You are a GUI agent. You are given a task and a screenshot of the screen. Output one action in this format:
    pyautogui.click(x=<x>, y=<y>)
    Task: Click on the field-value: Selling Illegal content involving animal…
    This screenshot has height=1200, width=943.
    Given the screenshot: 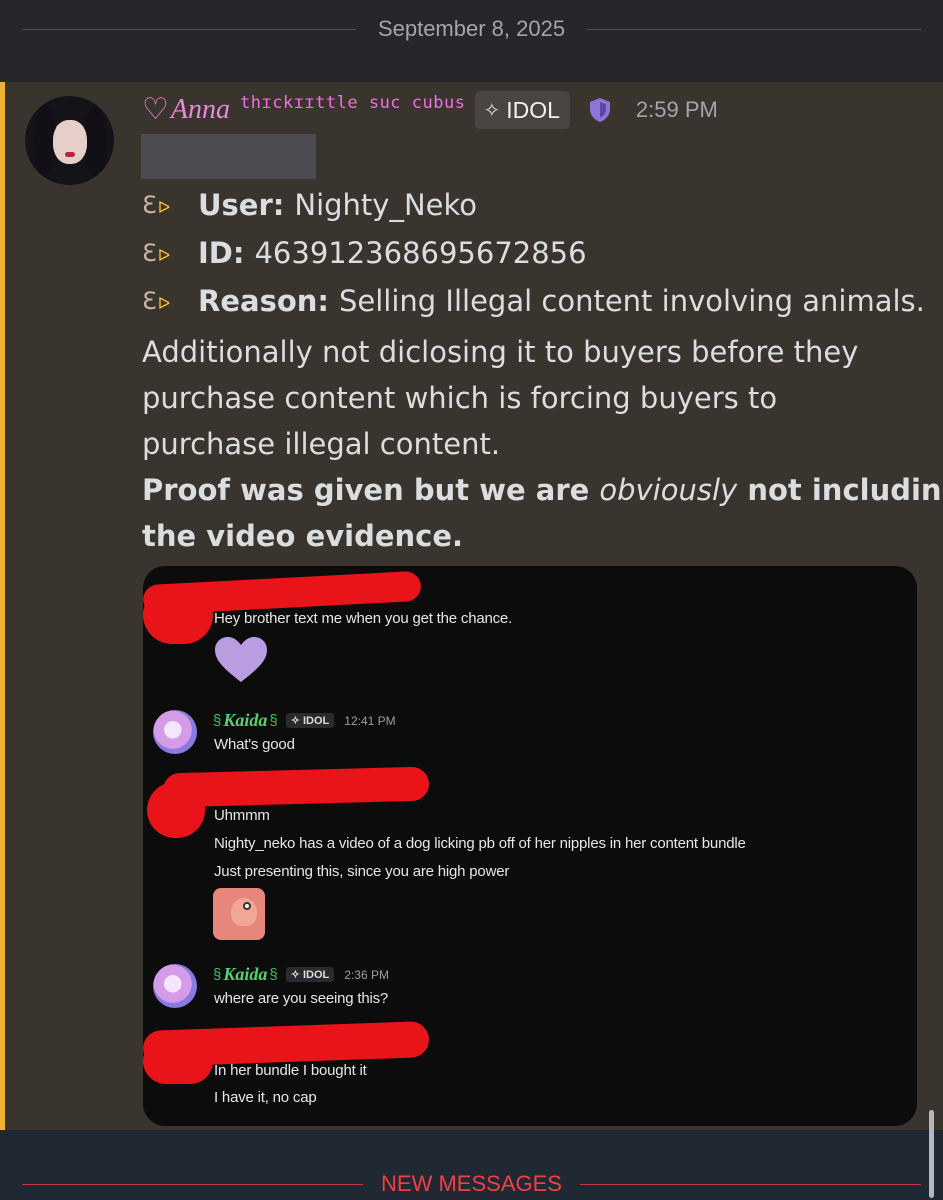 What is the action you would take?
    pyautogui.click(x=632, y=301)
    